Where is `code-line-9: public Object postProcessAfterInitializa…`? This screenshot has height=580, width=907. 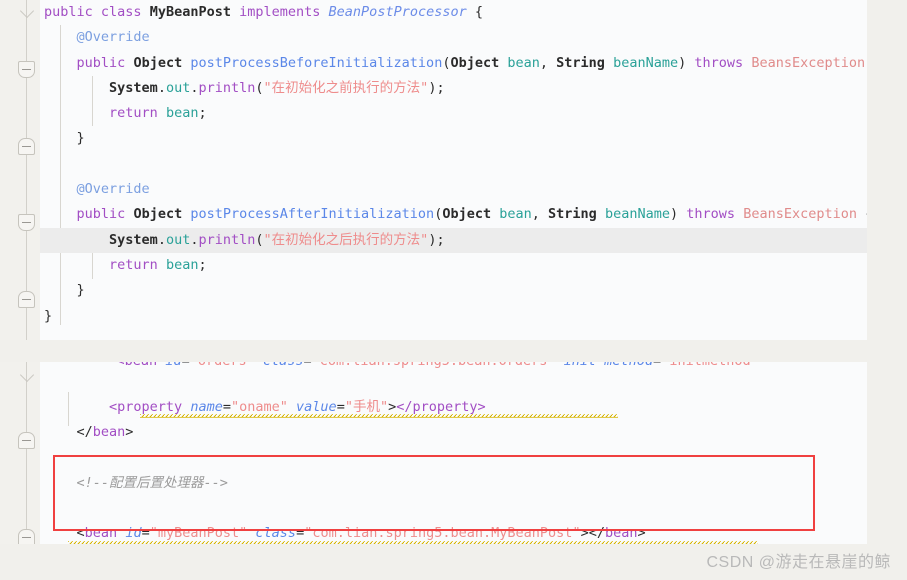
code-line-9: public Object postProcessAfterInitializa… is located at coordinates (453, 214).